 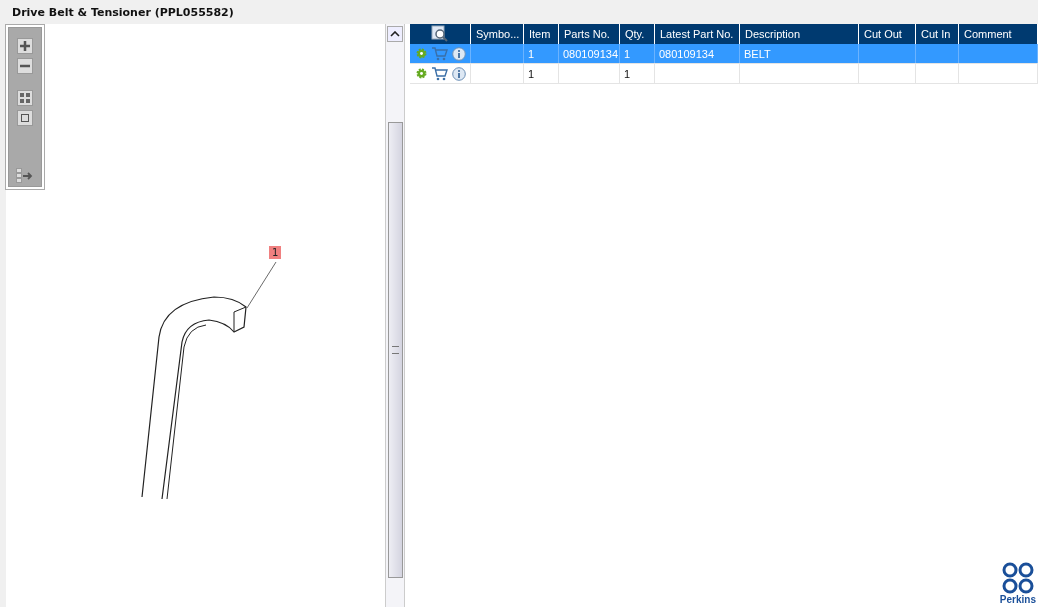 What do you see at coordinates (25, 46) in the screenshot?
I see `zoom-in-icon` at bounding box center [25, 46].